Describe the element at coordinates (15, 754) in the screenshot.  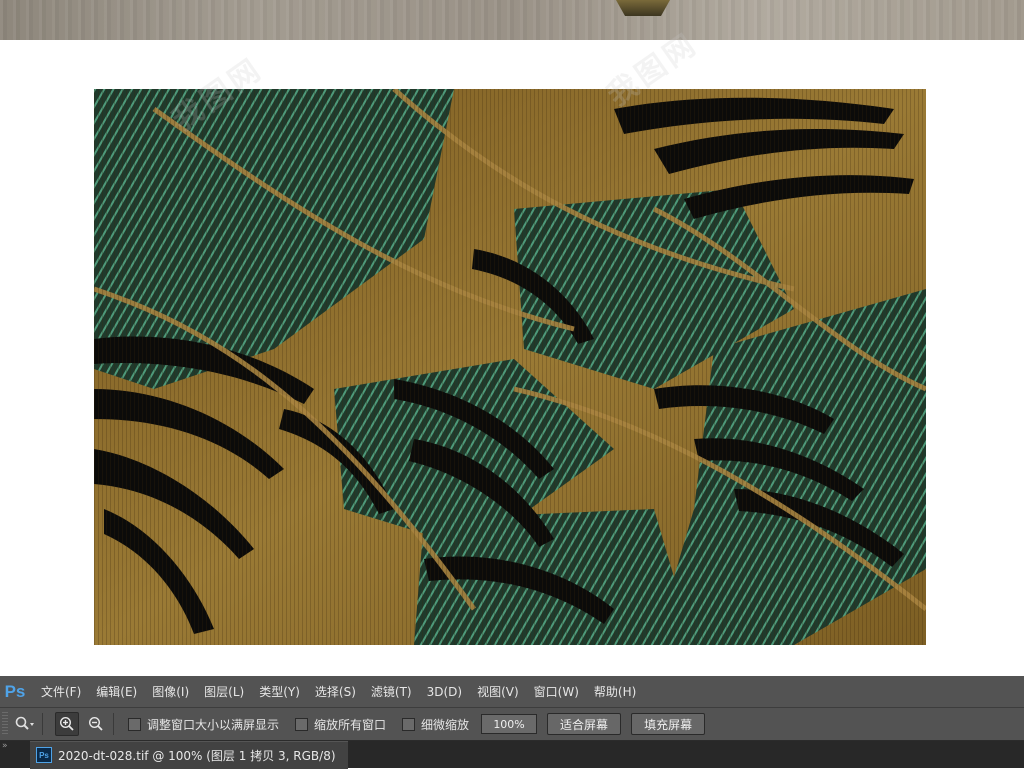
I see `panel-collapse-icon: »` at that location.